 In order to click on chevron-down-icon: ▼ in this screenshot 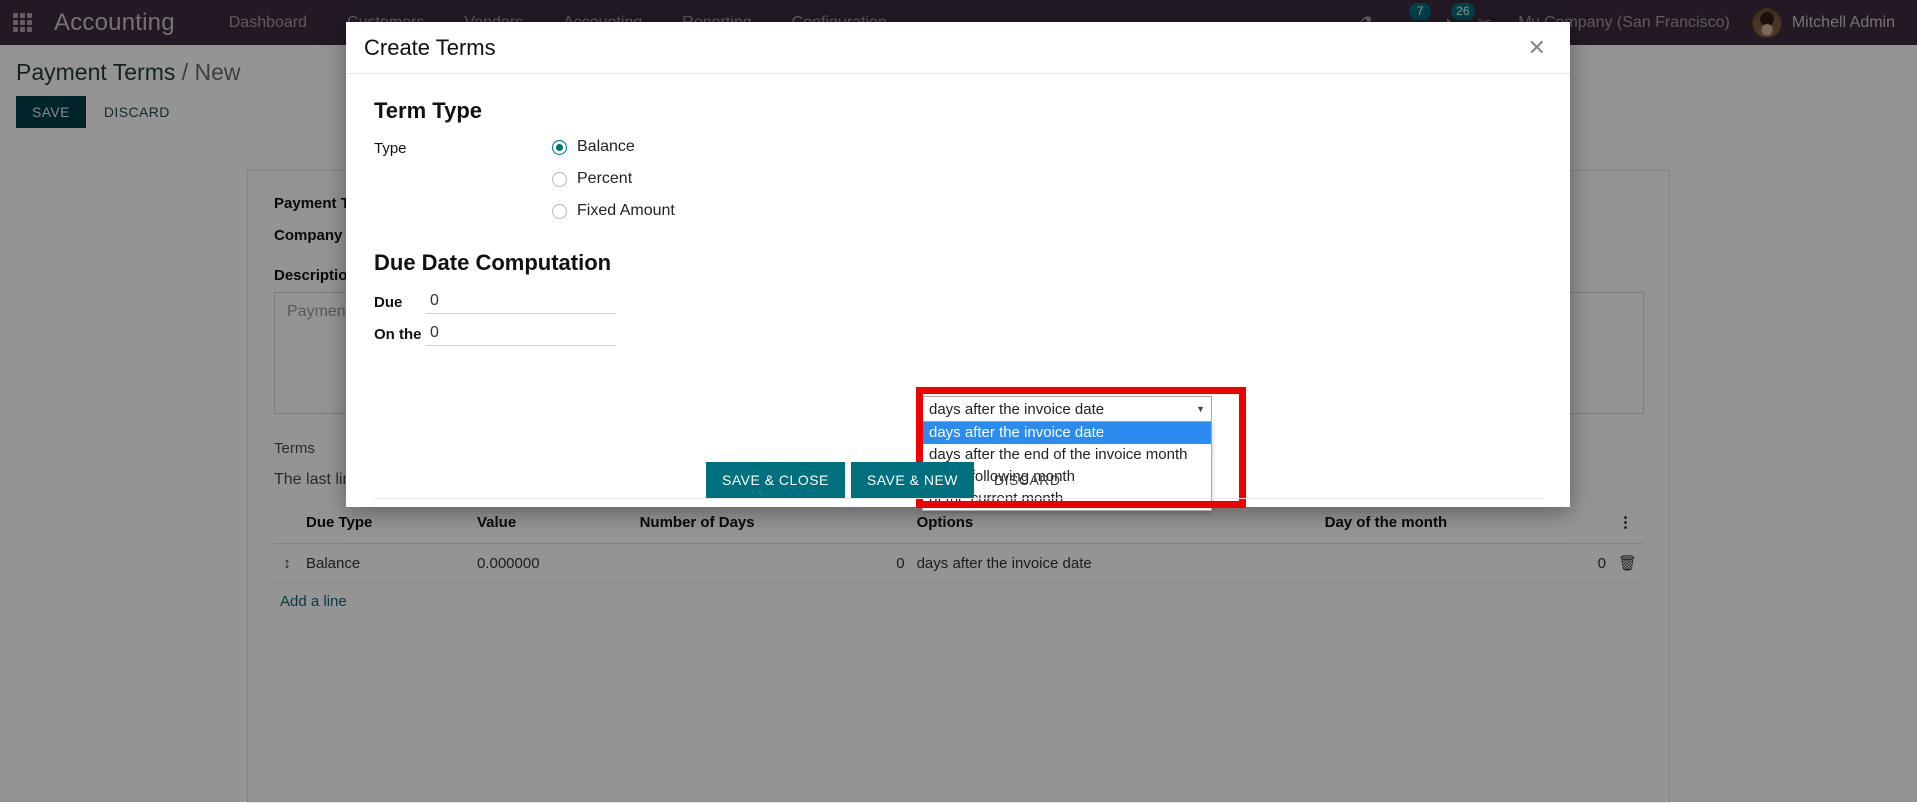, I will do `click(1200, 409)`.